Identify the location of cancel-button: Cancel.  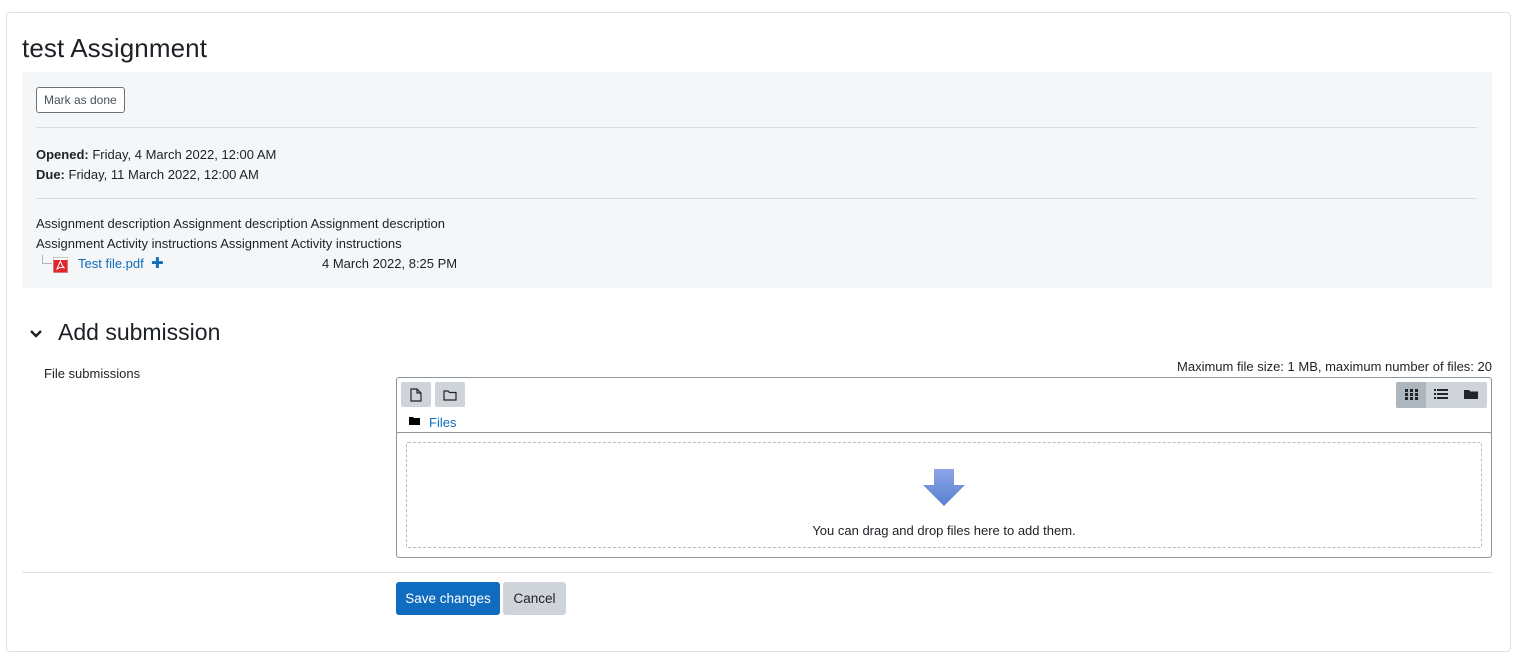
(534, 598).